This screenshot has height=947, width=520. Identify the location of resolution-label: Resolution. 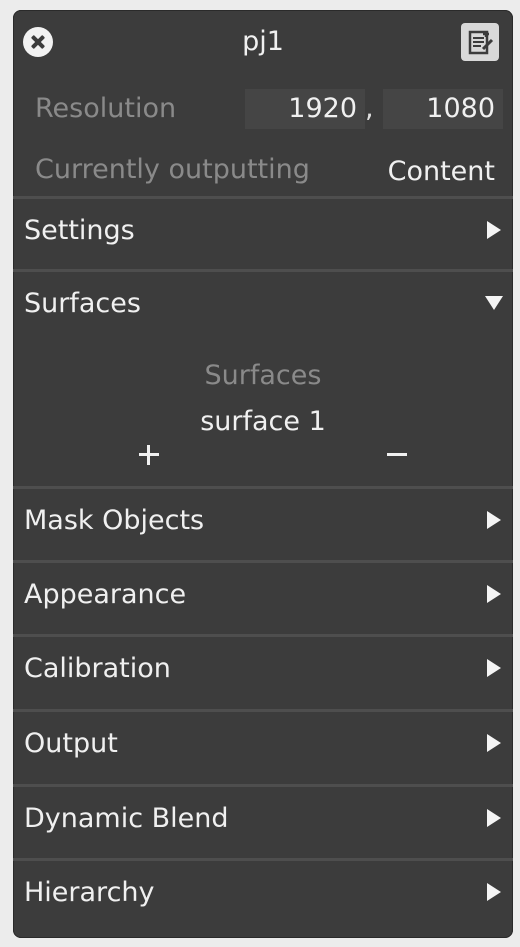
(106, 108).